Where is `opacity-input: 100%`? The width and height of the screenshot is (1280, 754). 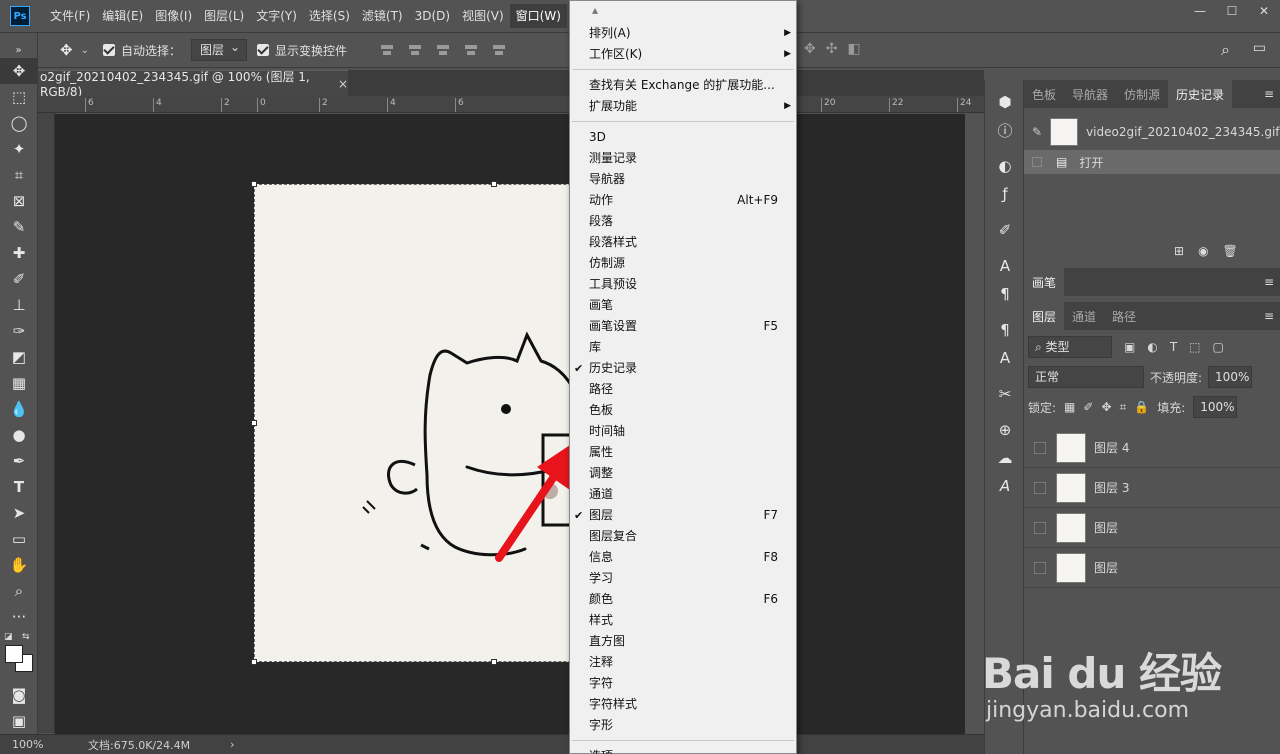 opacity-input: 100% is located at coordinates (1230, 377).